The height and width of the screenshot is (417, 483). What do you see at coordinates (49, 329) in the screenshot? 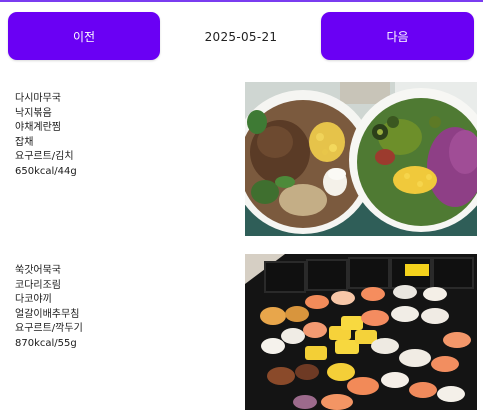
I see `menu-item: 요구르트/깍두기` at bounding box center [49, 329].